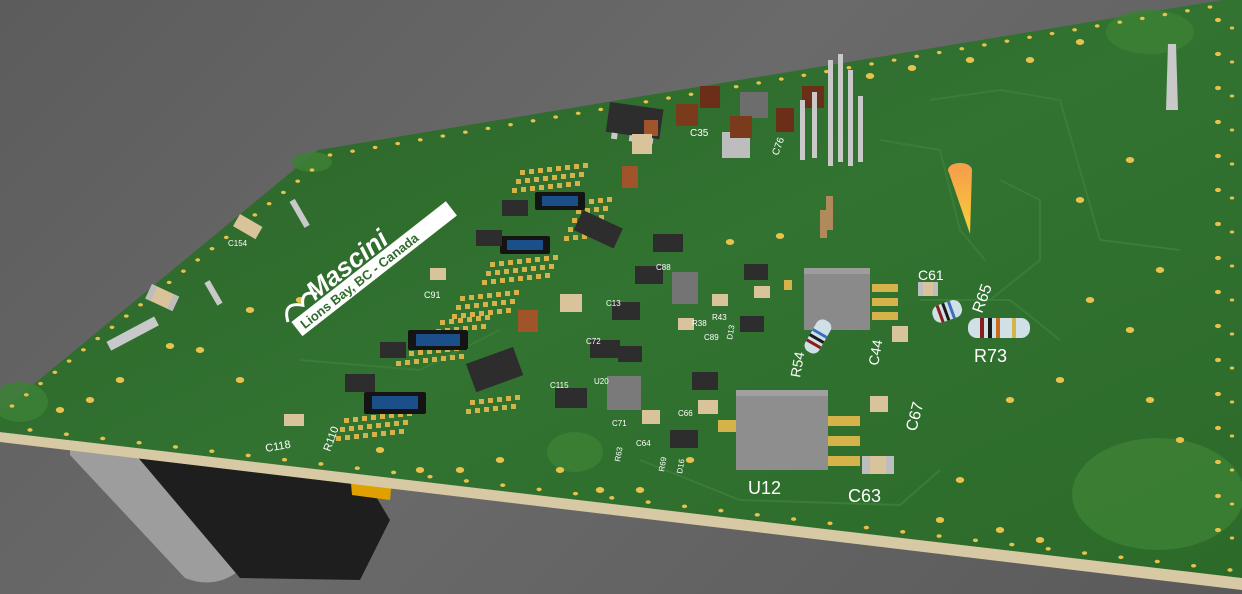 Image resolution: width=1242 pixels, height=594 pixels. What do you see at coordinates (685, 413) in the screenshot?
I see `label-c66: C66` at bounding box center [685, 413].